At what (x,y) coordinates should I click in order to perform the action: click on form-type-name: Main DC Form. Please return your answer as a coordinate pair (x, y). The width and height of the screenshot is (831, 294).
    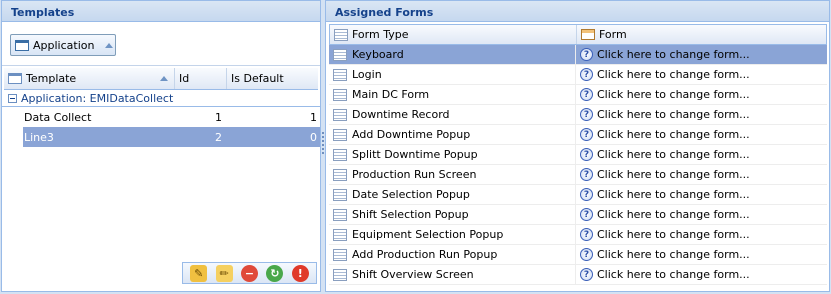
    Looking at the image, I should click on (391, 94).